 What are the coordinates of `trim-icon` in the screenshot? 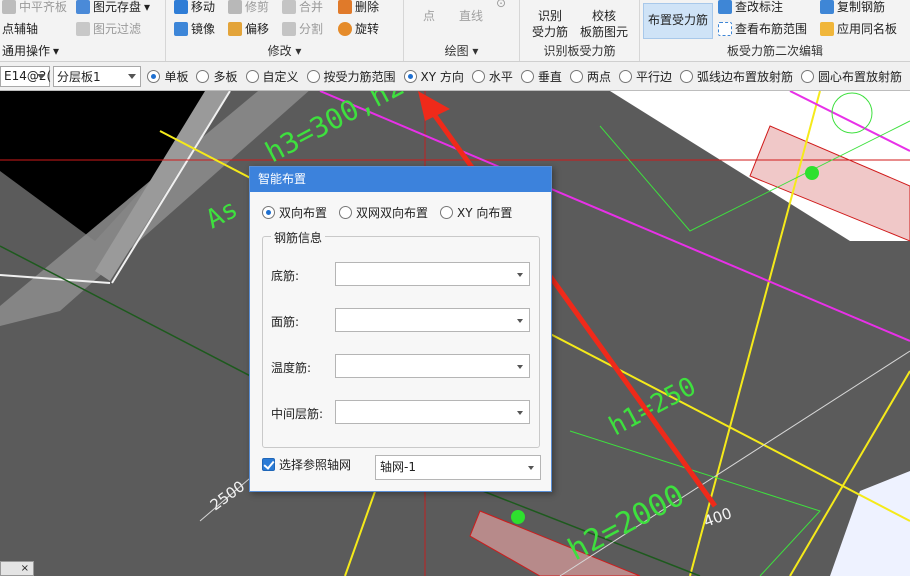 It's located at (235, 7).